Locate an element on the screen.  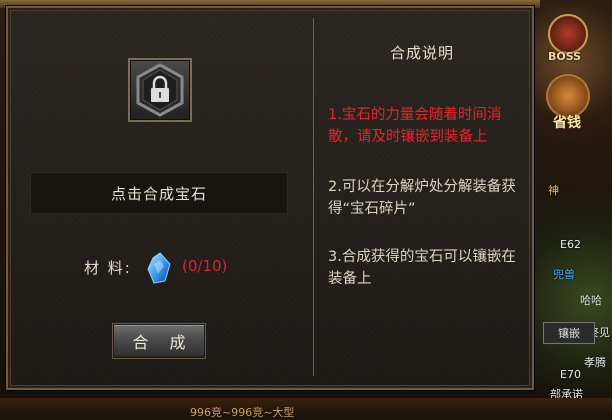
hud-level-label-2: E70 is located at coordinates (570, 374).